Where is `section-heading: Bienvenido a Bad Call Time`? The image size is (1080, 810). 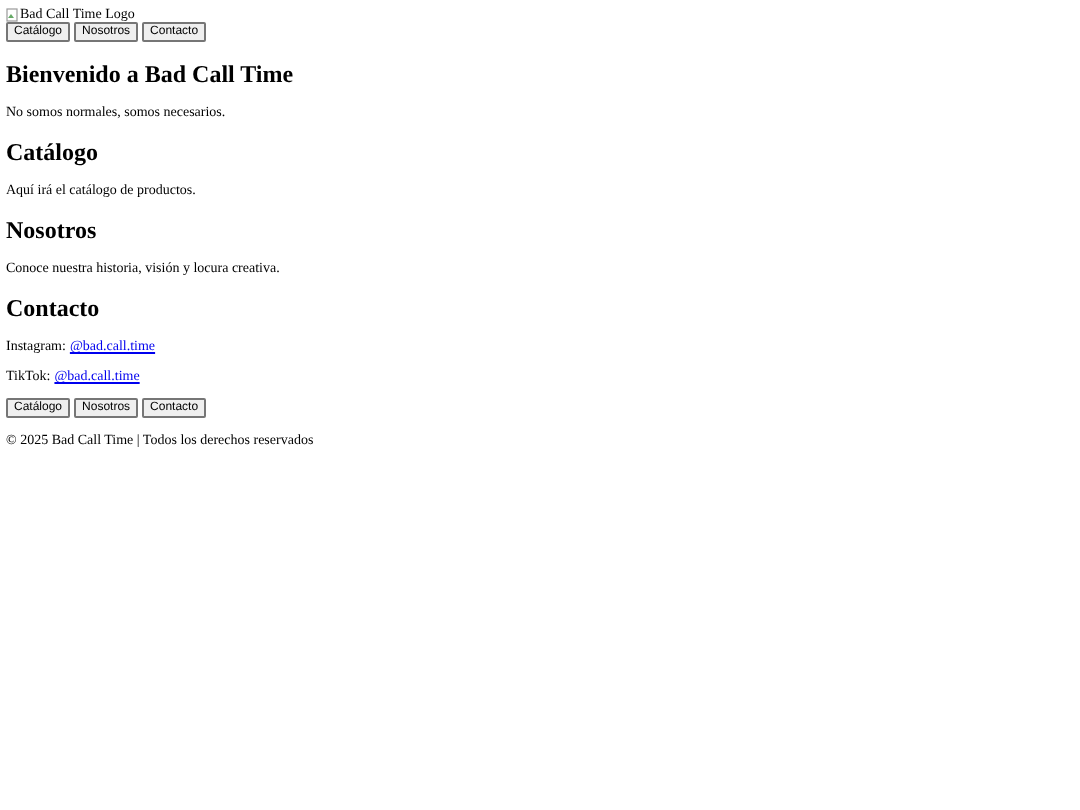
section-heading: Bienvenido a Bad Call Time is located at coordinates (151, 74).